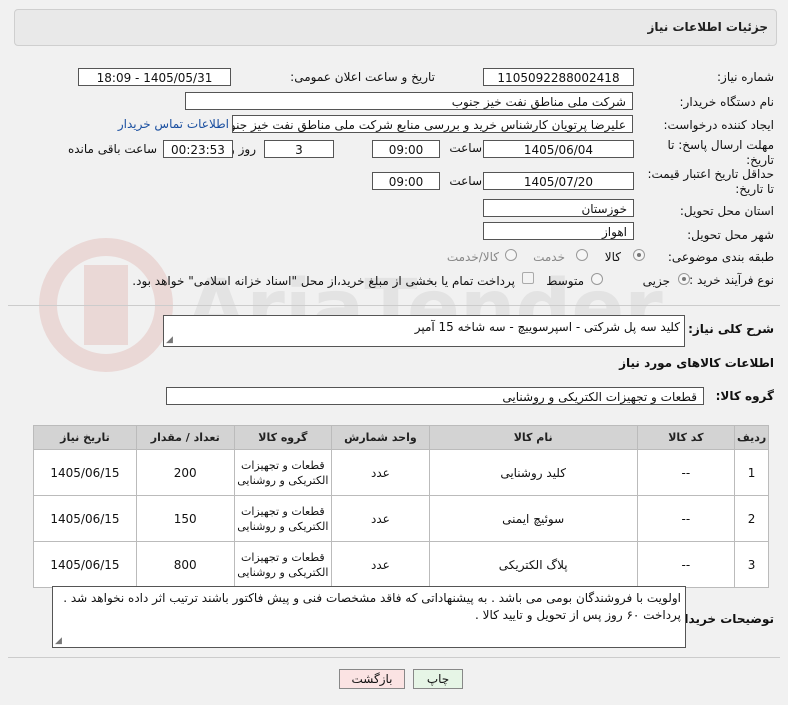 Image resolution: width=788 pixels, height=705 pixels. Describe the element at coordinates (720, 257) in the screenshot. I see `category-label: طبقه بندی موضوعی:` at that location.